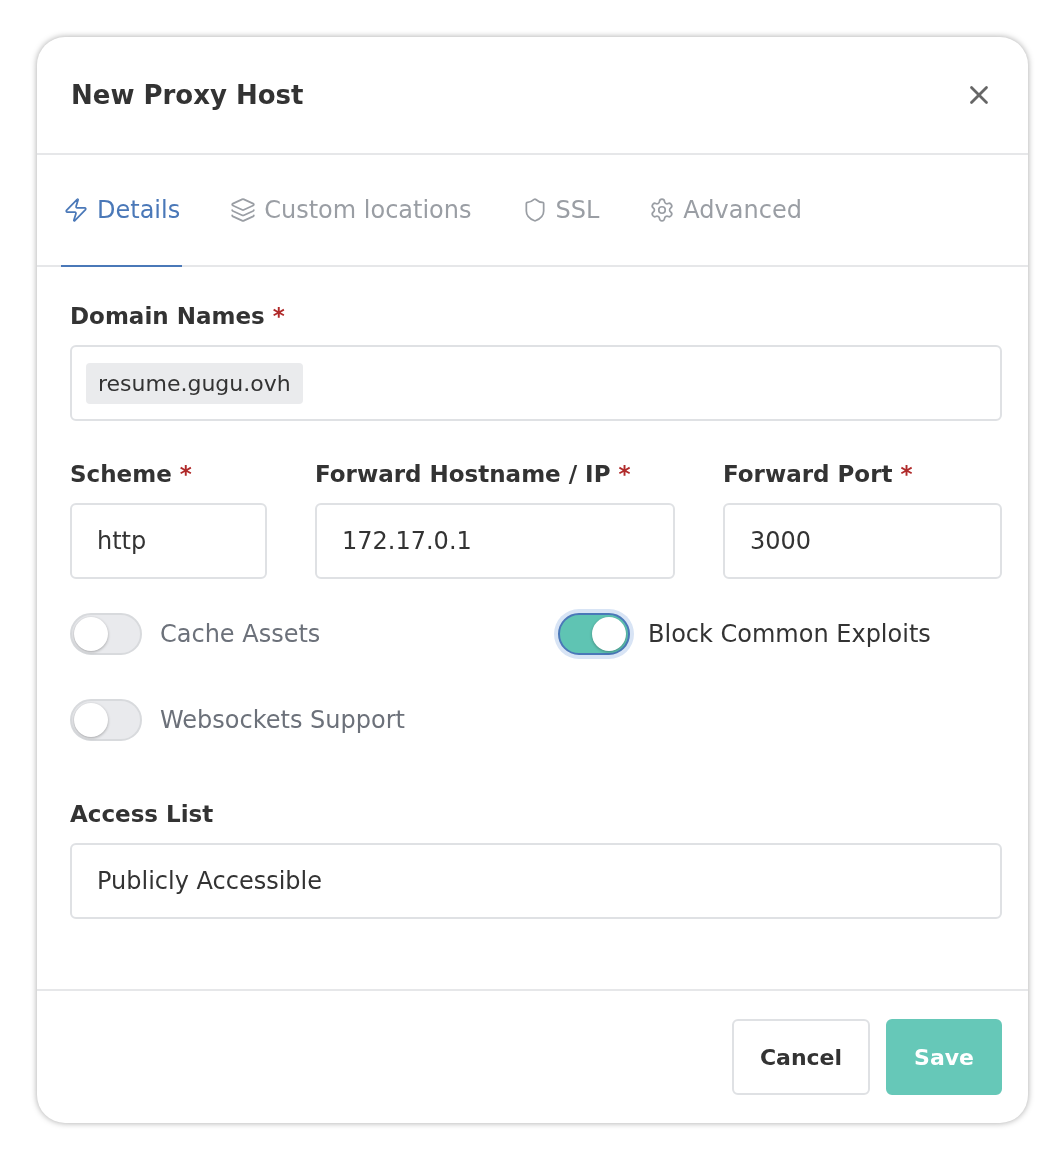  Describe the element at coordinates (801, 1057) in the screenshot. I see `cancel-button: Cancel` at that location.